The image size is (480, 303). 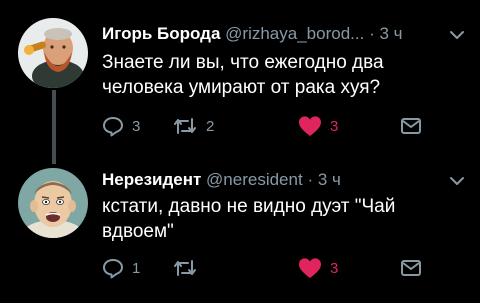 I want to click on retweet-button, so click(x=189, y=268).